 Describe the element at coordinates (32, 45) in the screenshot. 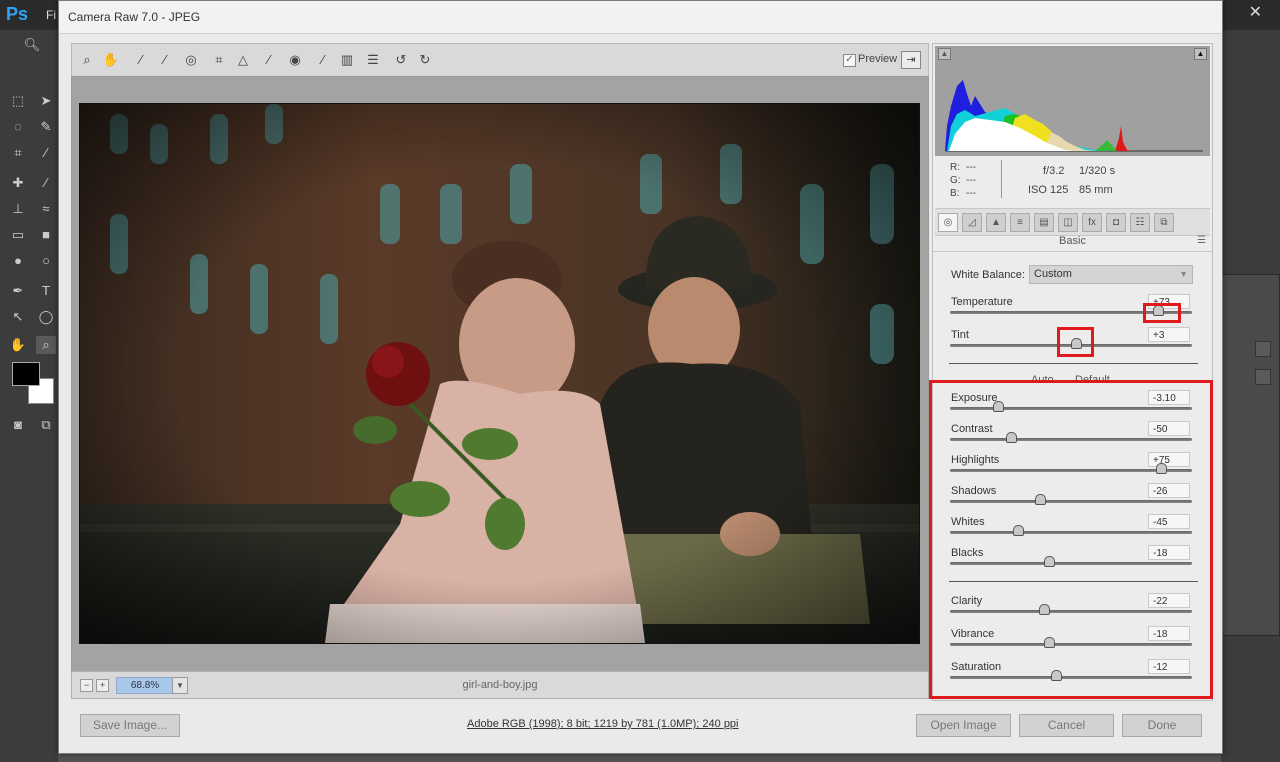

I see `zoom-tool-icon: 🔍︎` at that location.